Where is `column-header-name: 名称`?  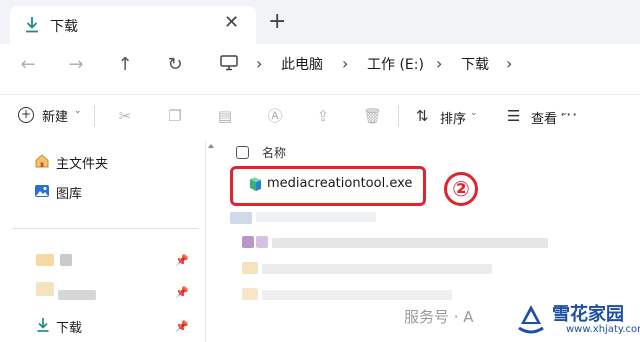
column-header-name: 名称 is located at coordinates (274, 152).